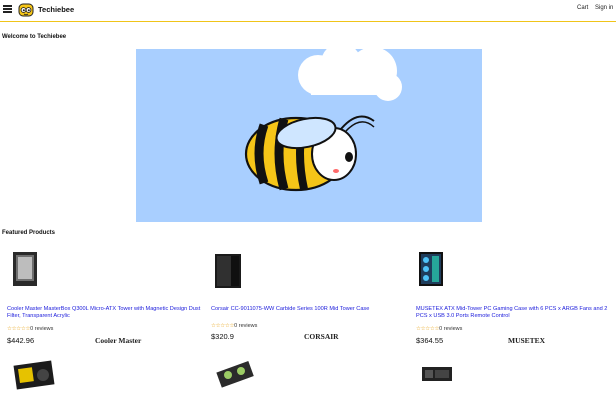  I want to click on featured-heading: Featured Products, so click(29, 233).